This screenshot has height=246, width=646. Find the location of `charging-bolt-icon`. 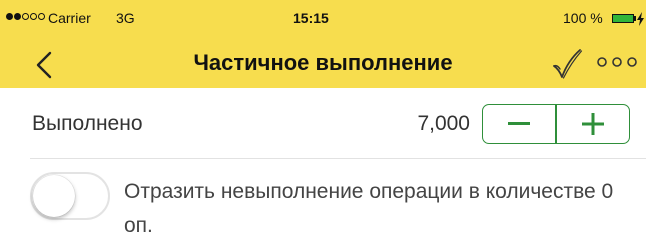

charging-bolt-icon is located at coordinates (640, 19).